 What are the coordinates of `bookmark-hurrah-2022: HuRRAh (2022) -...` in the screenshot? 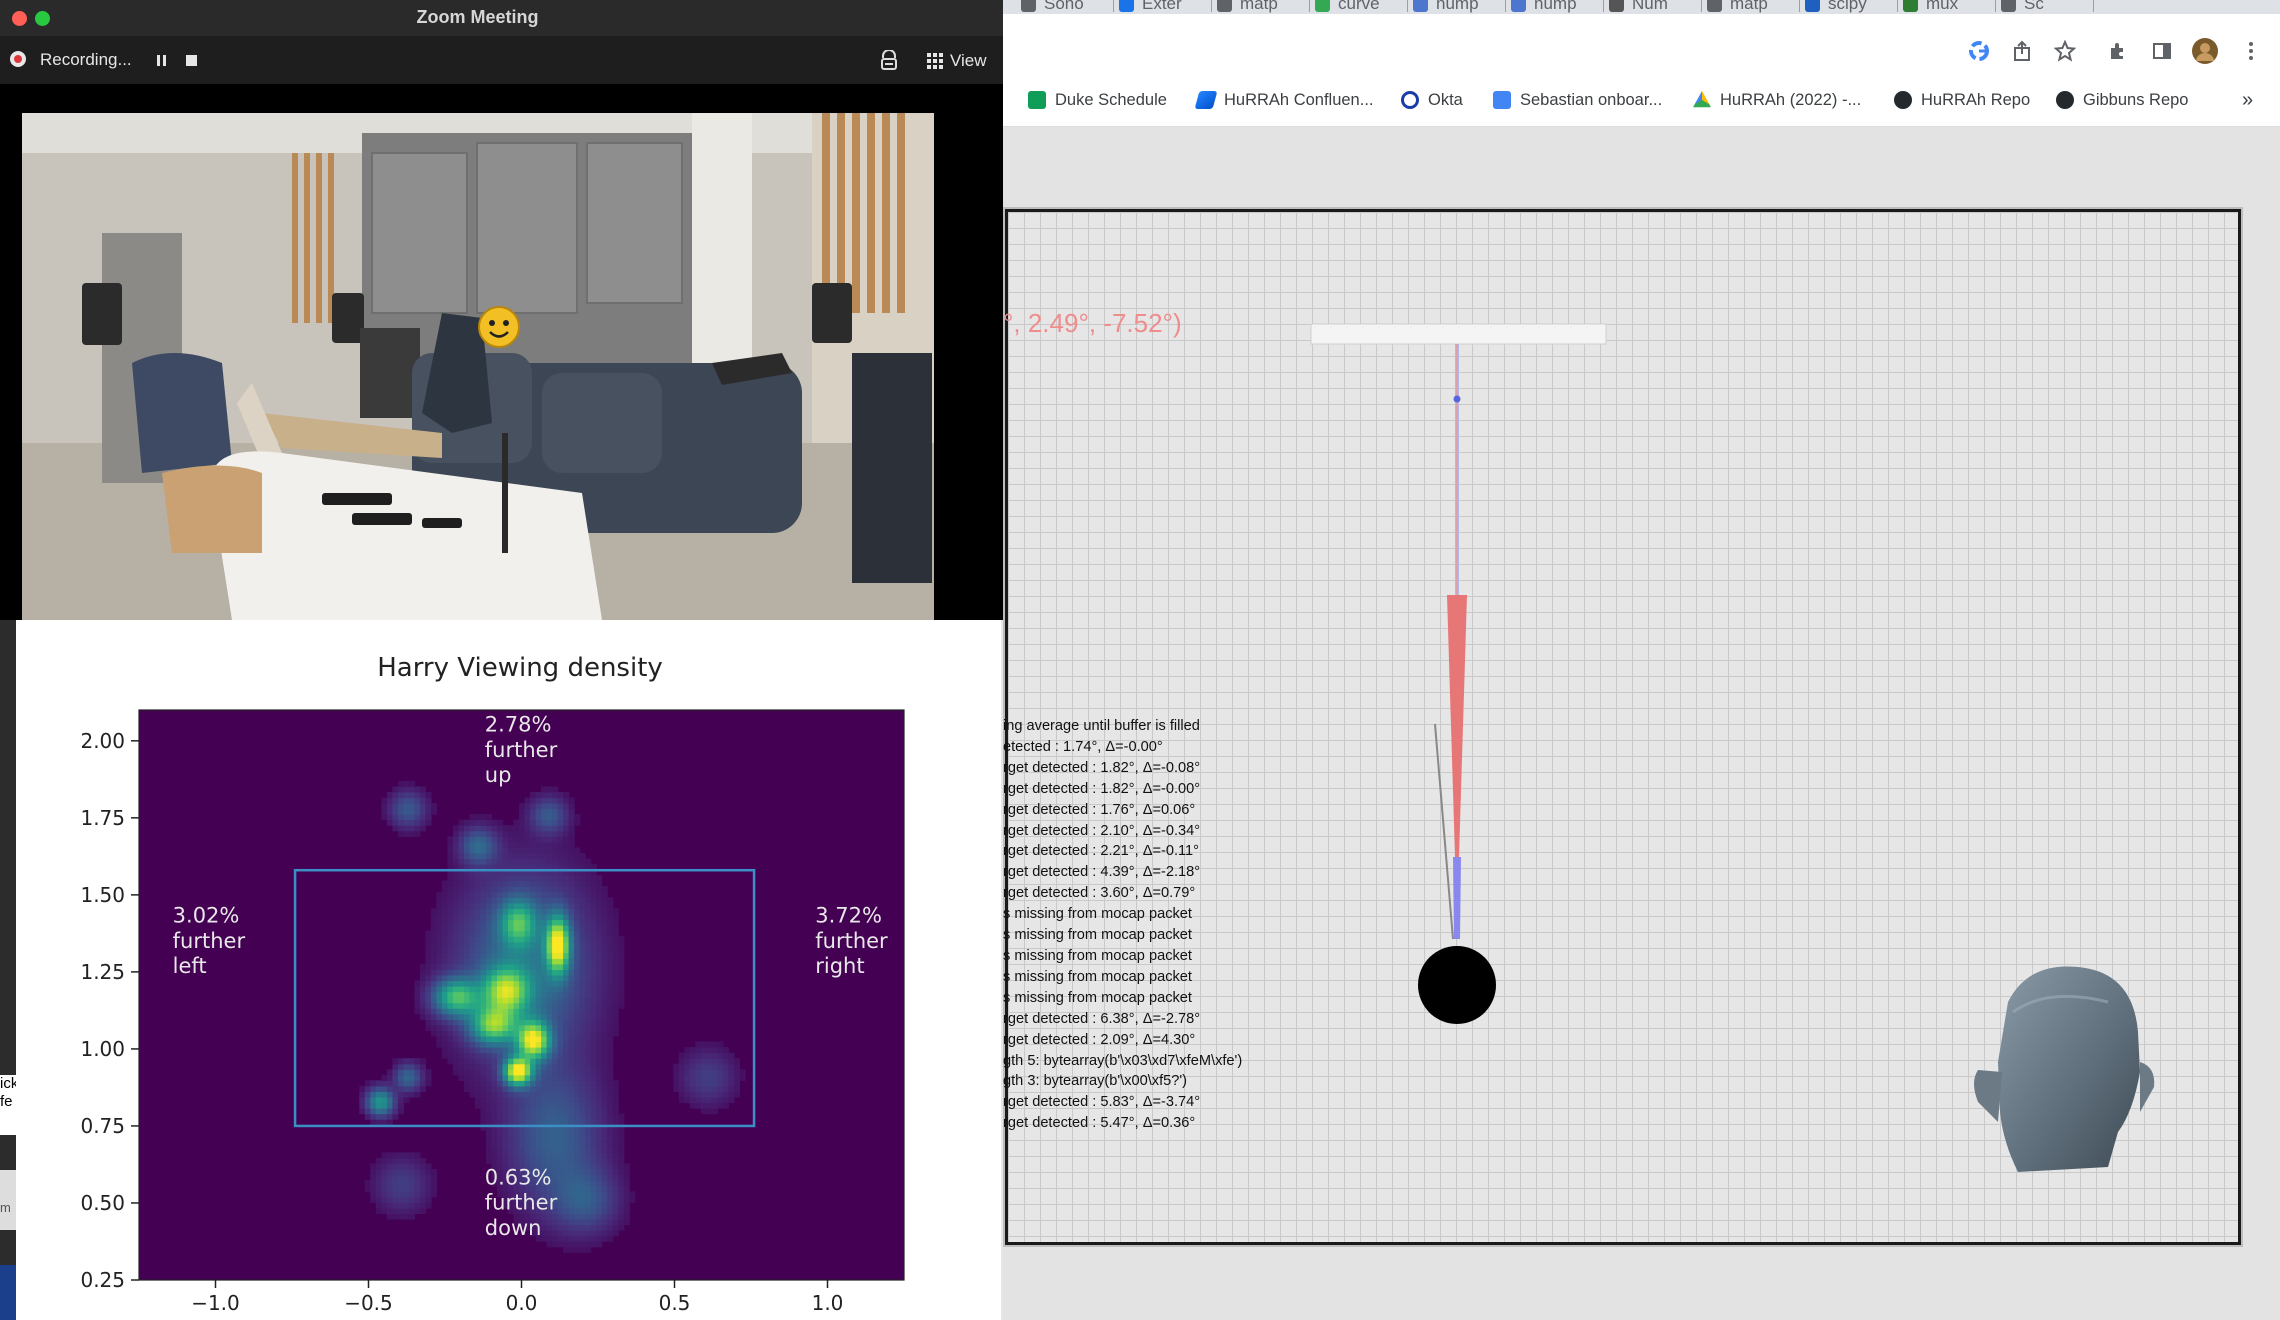 It's located at (1777, 100).